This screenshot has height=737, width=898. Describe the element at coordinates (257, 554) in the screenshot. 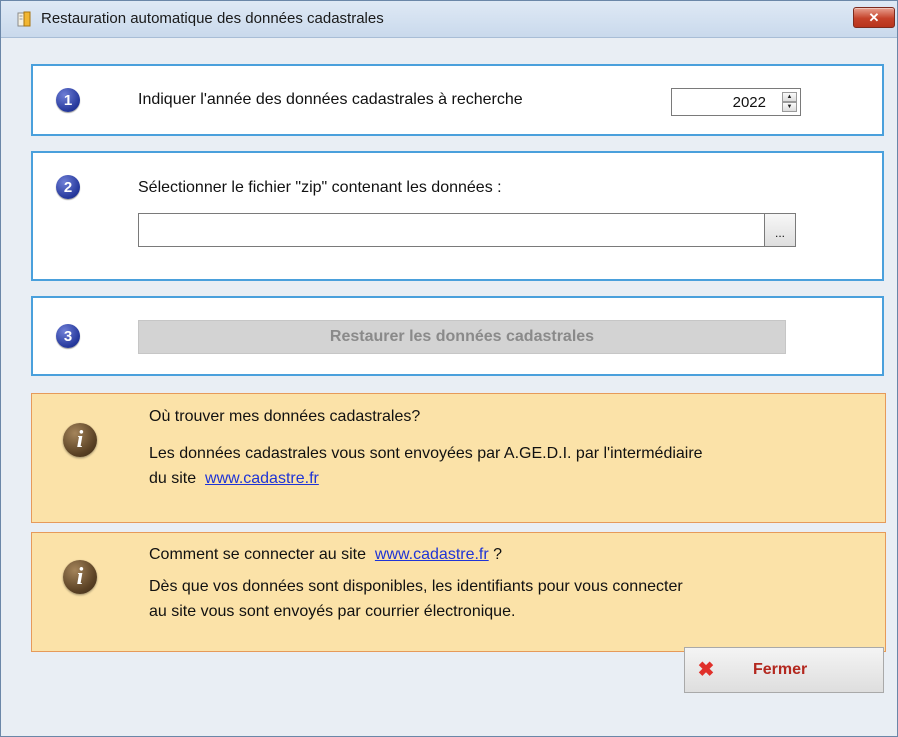

I see `info2-heading-prefix: Comment se connecter au site` at that location.